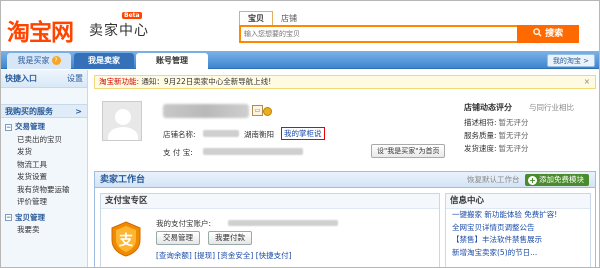  Describe the element at coordinates (300, 60) in the screenshot. I see `main-nav: 我是买家? 我是卖家 账号管理 我的淘宝 >` at that location.